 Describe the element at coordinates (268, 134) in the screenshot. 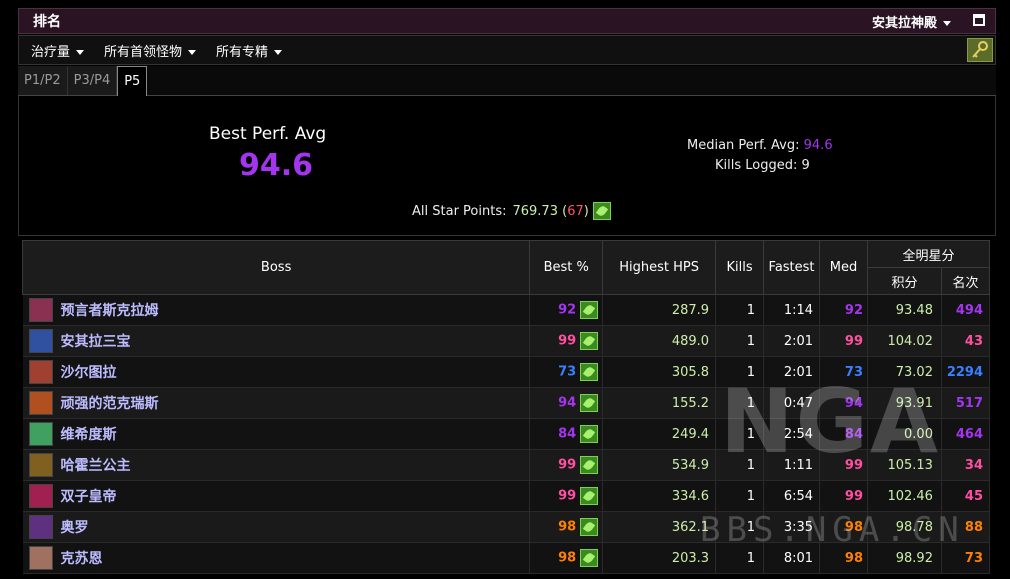

I see `best-perf-label: Best Perf. Avg` at that location.